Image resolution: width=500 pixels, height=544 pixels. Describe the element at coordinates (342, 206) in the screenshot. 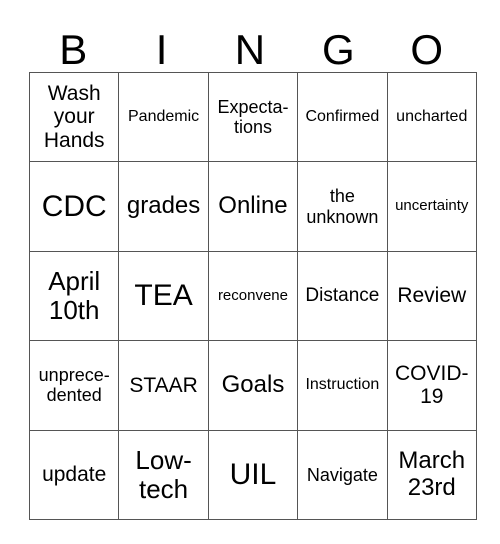

I see `bingo-cell: the unknown` at that location.